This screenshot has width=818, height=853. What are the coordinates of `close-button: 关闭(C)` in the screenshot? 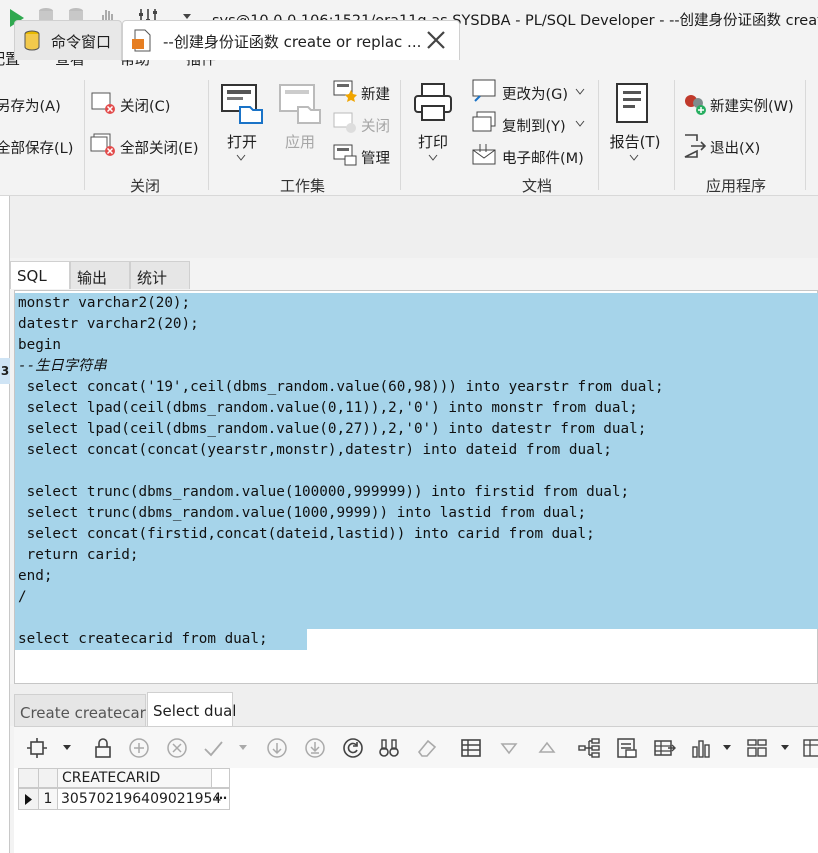 It's located at (145, 105).